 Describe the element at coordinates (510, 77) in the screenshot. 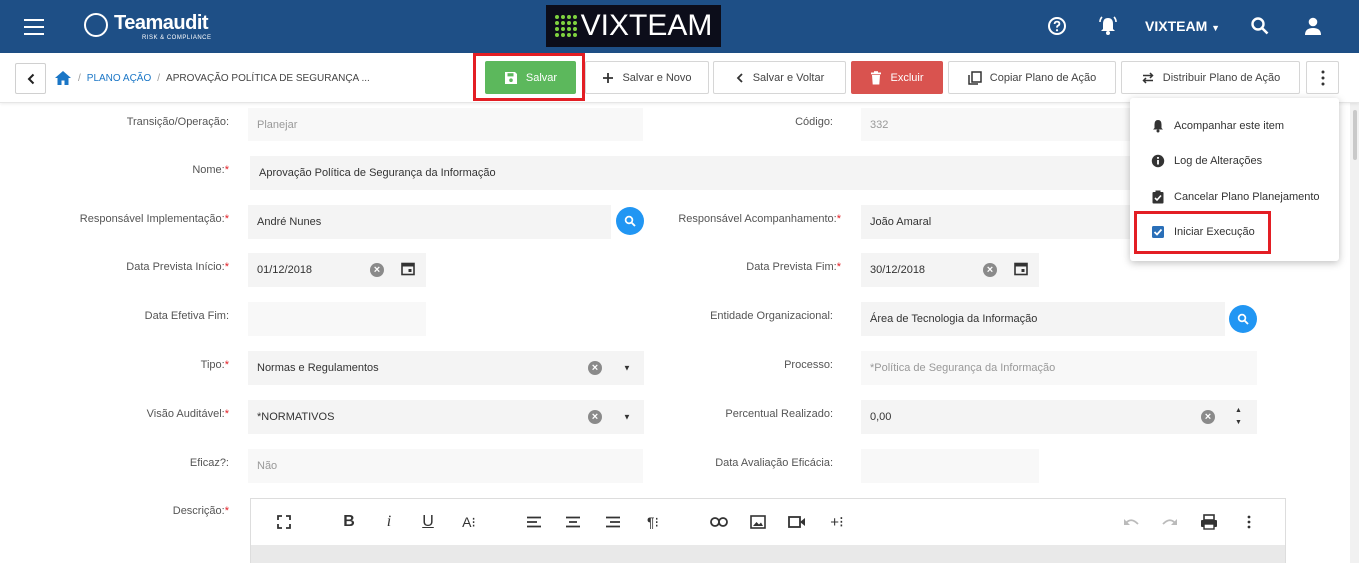

I see `floppy-disk-icon` at that location.